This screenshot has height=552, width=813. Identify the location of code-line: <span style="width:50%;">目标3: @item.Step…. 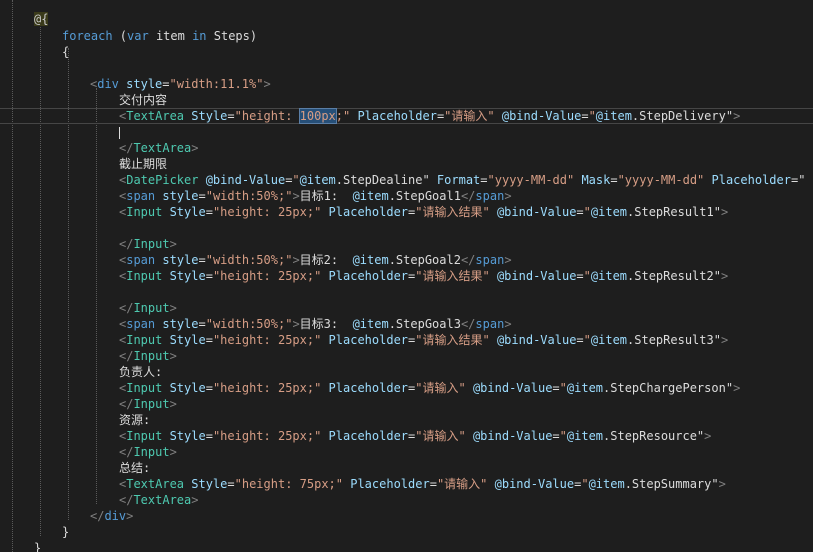
(256, 324).